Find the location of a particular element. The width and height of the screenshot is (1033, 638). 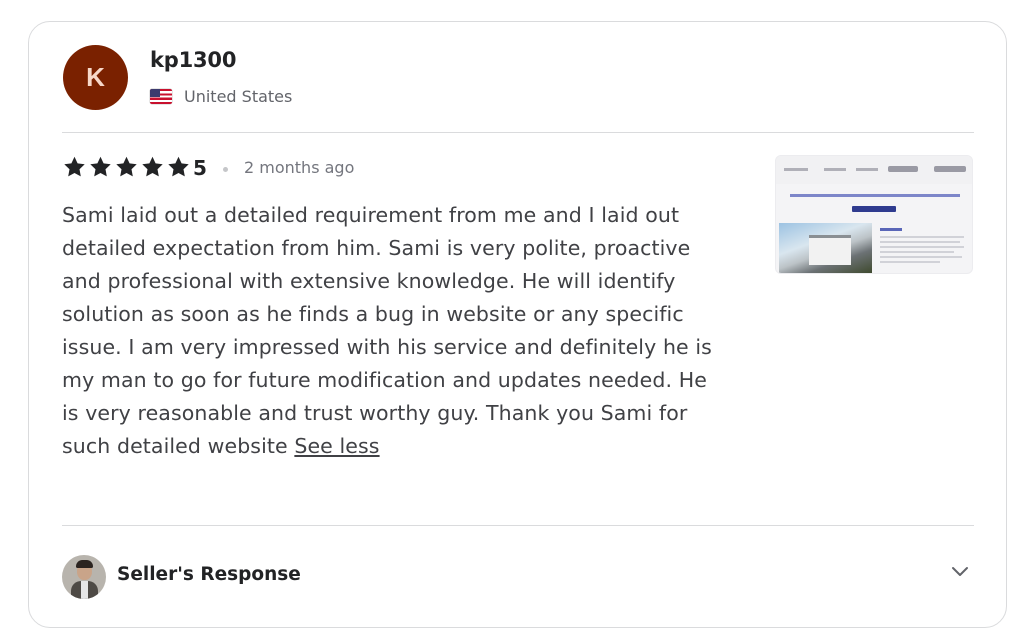

seller-avatar is located at coordinates (84, 577).